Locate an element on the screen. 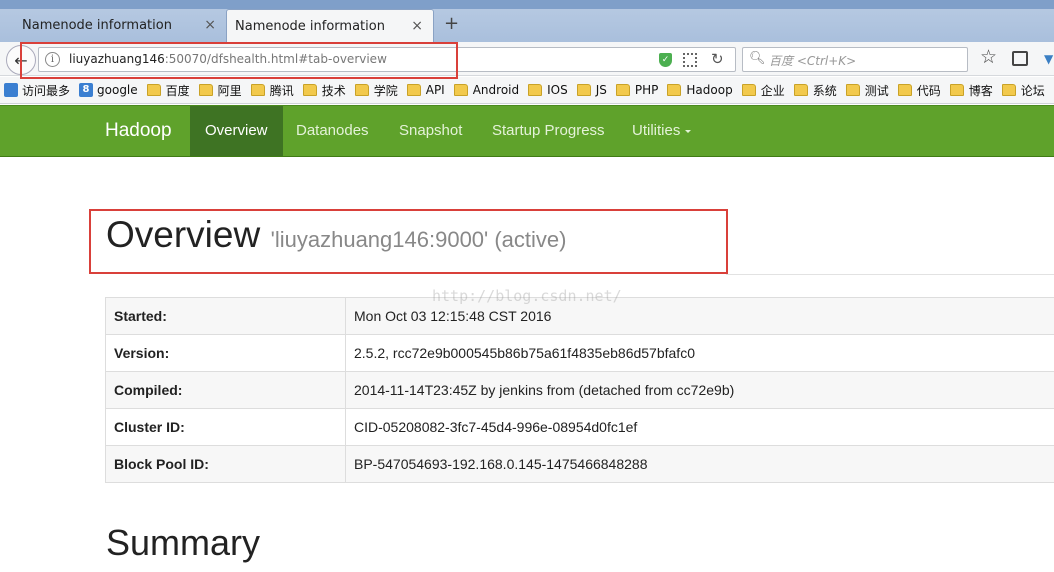 The image size is (1054, 572). row-value: BP-547054693-192.168.0.145-1475466848288 is located at coordinates (699, 464).